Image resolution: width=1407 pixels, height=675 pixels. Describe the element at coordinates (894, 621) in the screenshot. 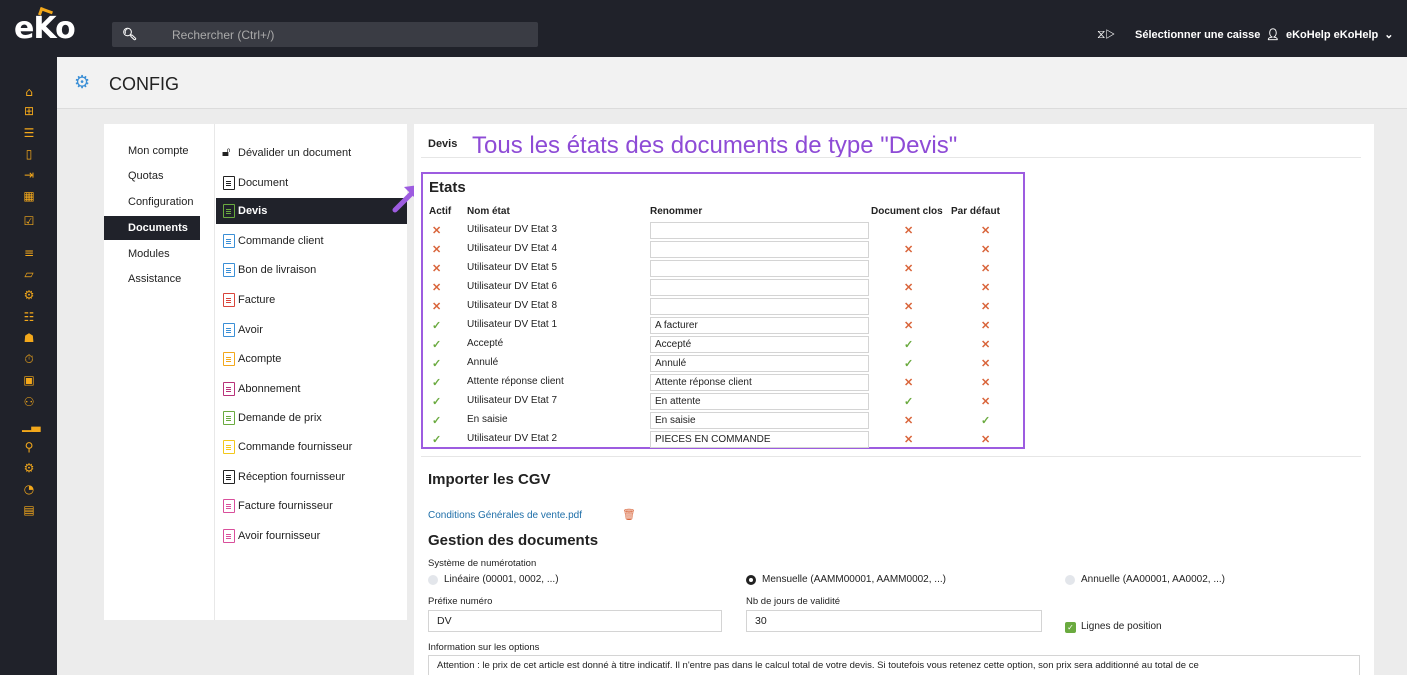

I see `validity-input` at that location.